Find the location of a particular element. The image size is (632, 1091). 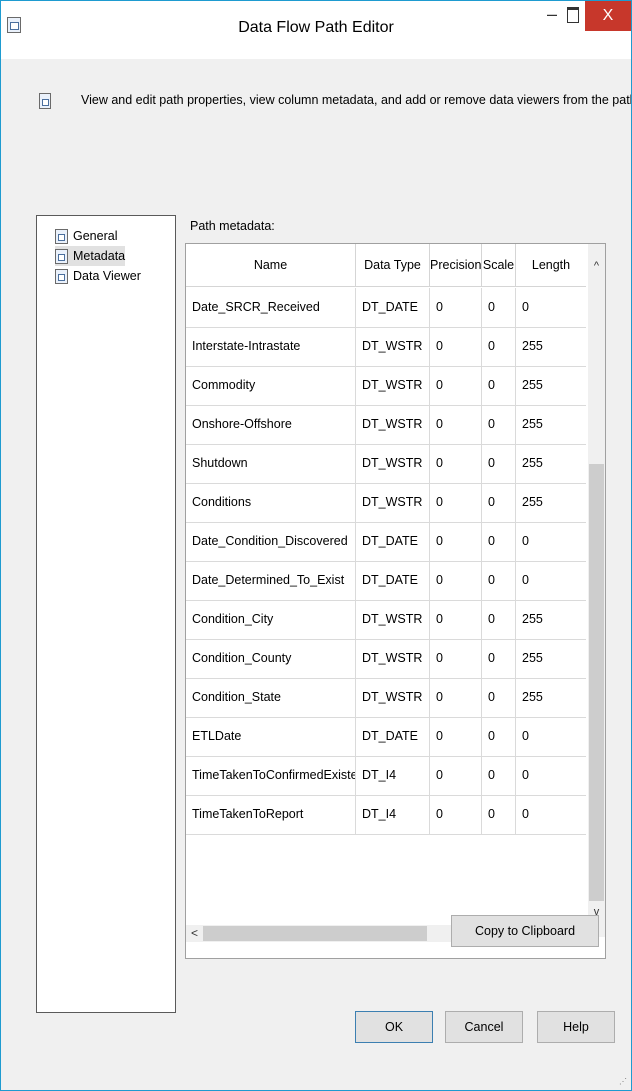

scroll-up-arrow-icon: ^ is located at coordinates (596, 266).